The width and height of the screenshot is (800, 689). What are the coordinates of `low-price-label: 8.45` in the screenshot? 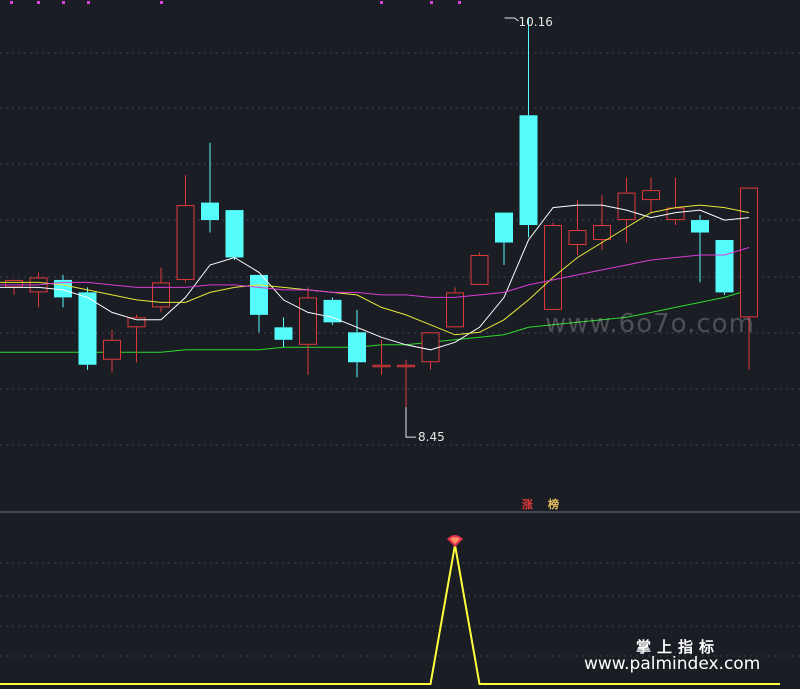 It's located at (431, 437).